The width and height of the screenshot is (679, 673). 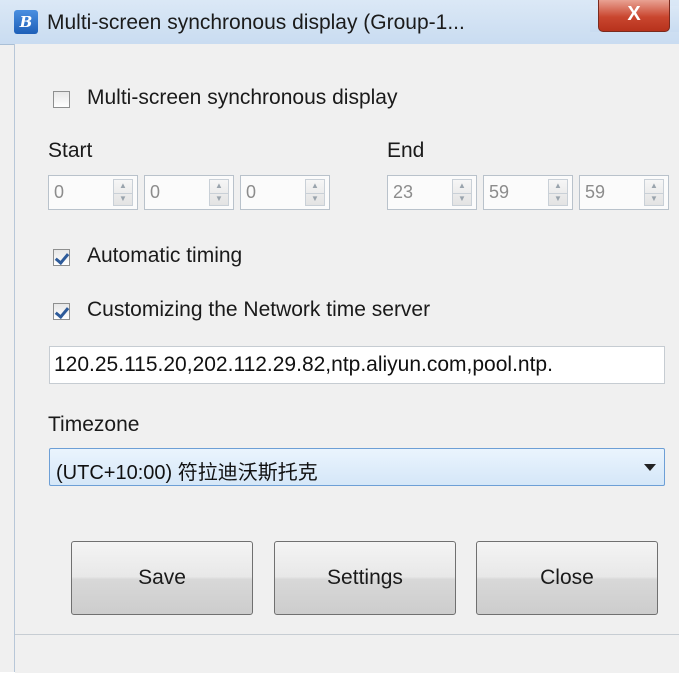 I want to click on status-bar, so click(x=347, y=653).